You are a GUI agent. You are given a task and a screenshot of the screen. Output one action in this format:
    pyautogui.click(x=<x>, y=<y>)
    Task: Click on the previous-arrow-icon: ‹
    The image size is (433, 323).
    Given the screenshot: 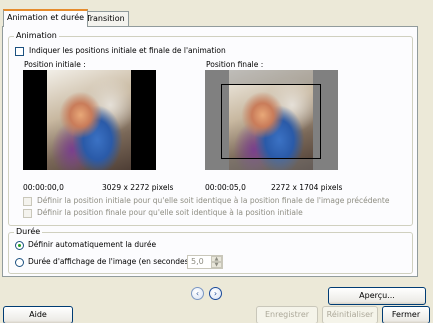 What is the action you would take?
    pyautogui.click(x=197, y=293)
    